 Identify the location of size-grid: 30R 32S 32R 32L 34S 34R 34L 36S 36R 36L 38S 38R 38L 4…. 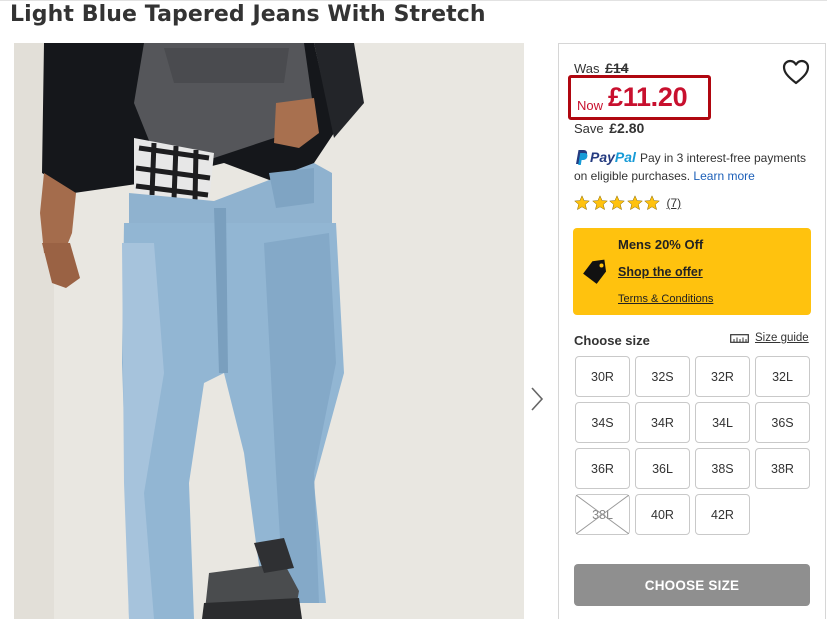
(695, 447).